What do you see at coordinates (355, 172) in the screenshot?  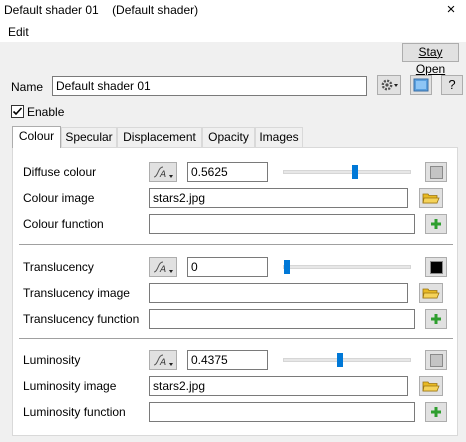 I see `diffuse-slider-thumb` at bounding box center [355, 172].